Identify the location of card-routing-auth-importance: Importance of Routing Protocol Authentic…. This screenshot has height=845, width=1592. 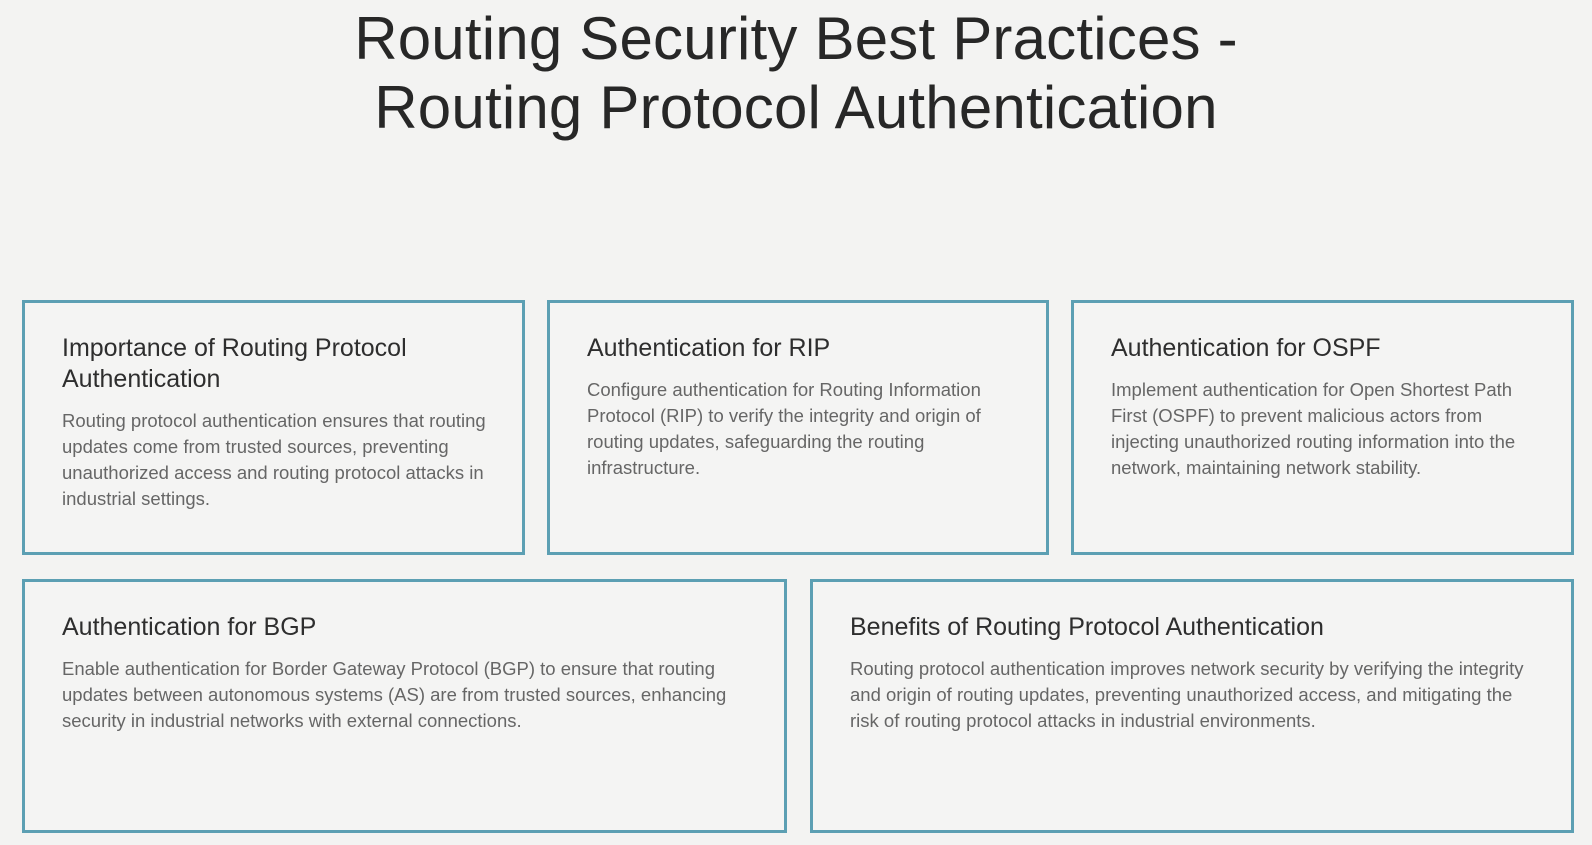
(273, 427).